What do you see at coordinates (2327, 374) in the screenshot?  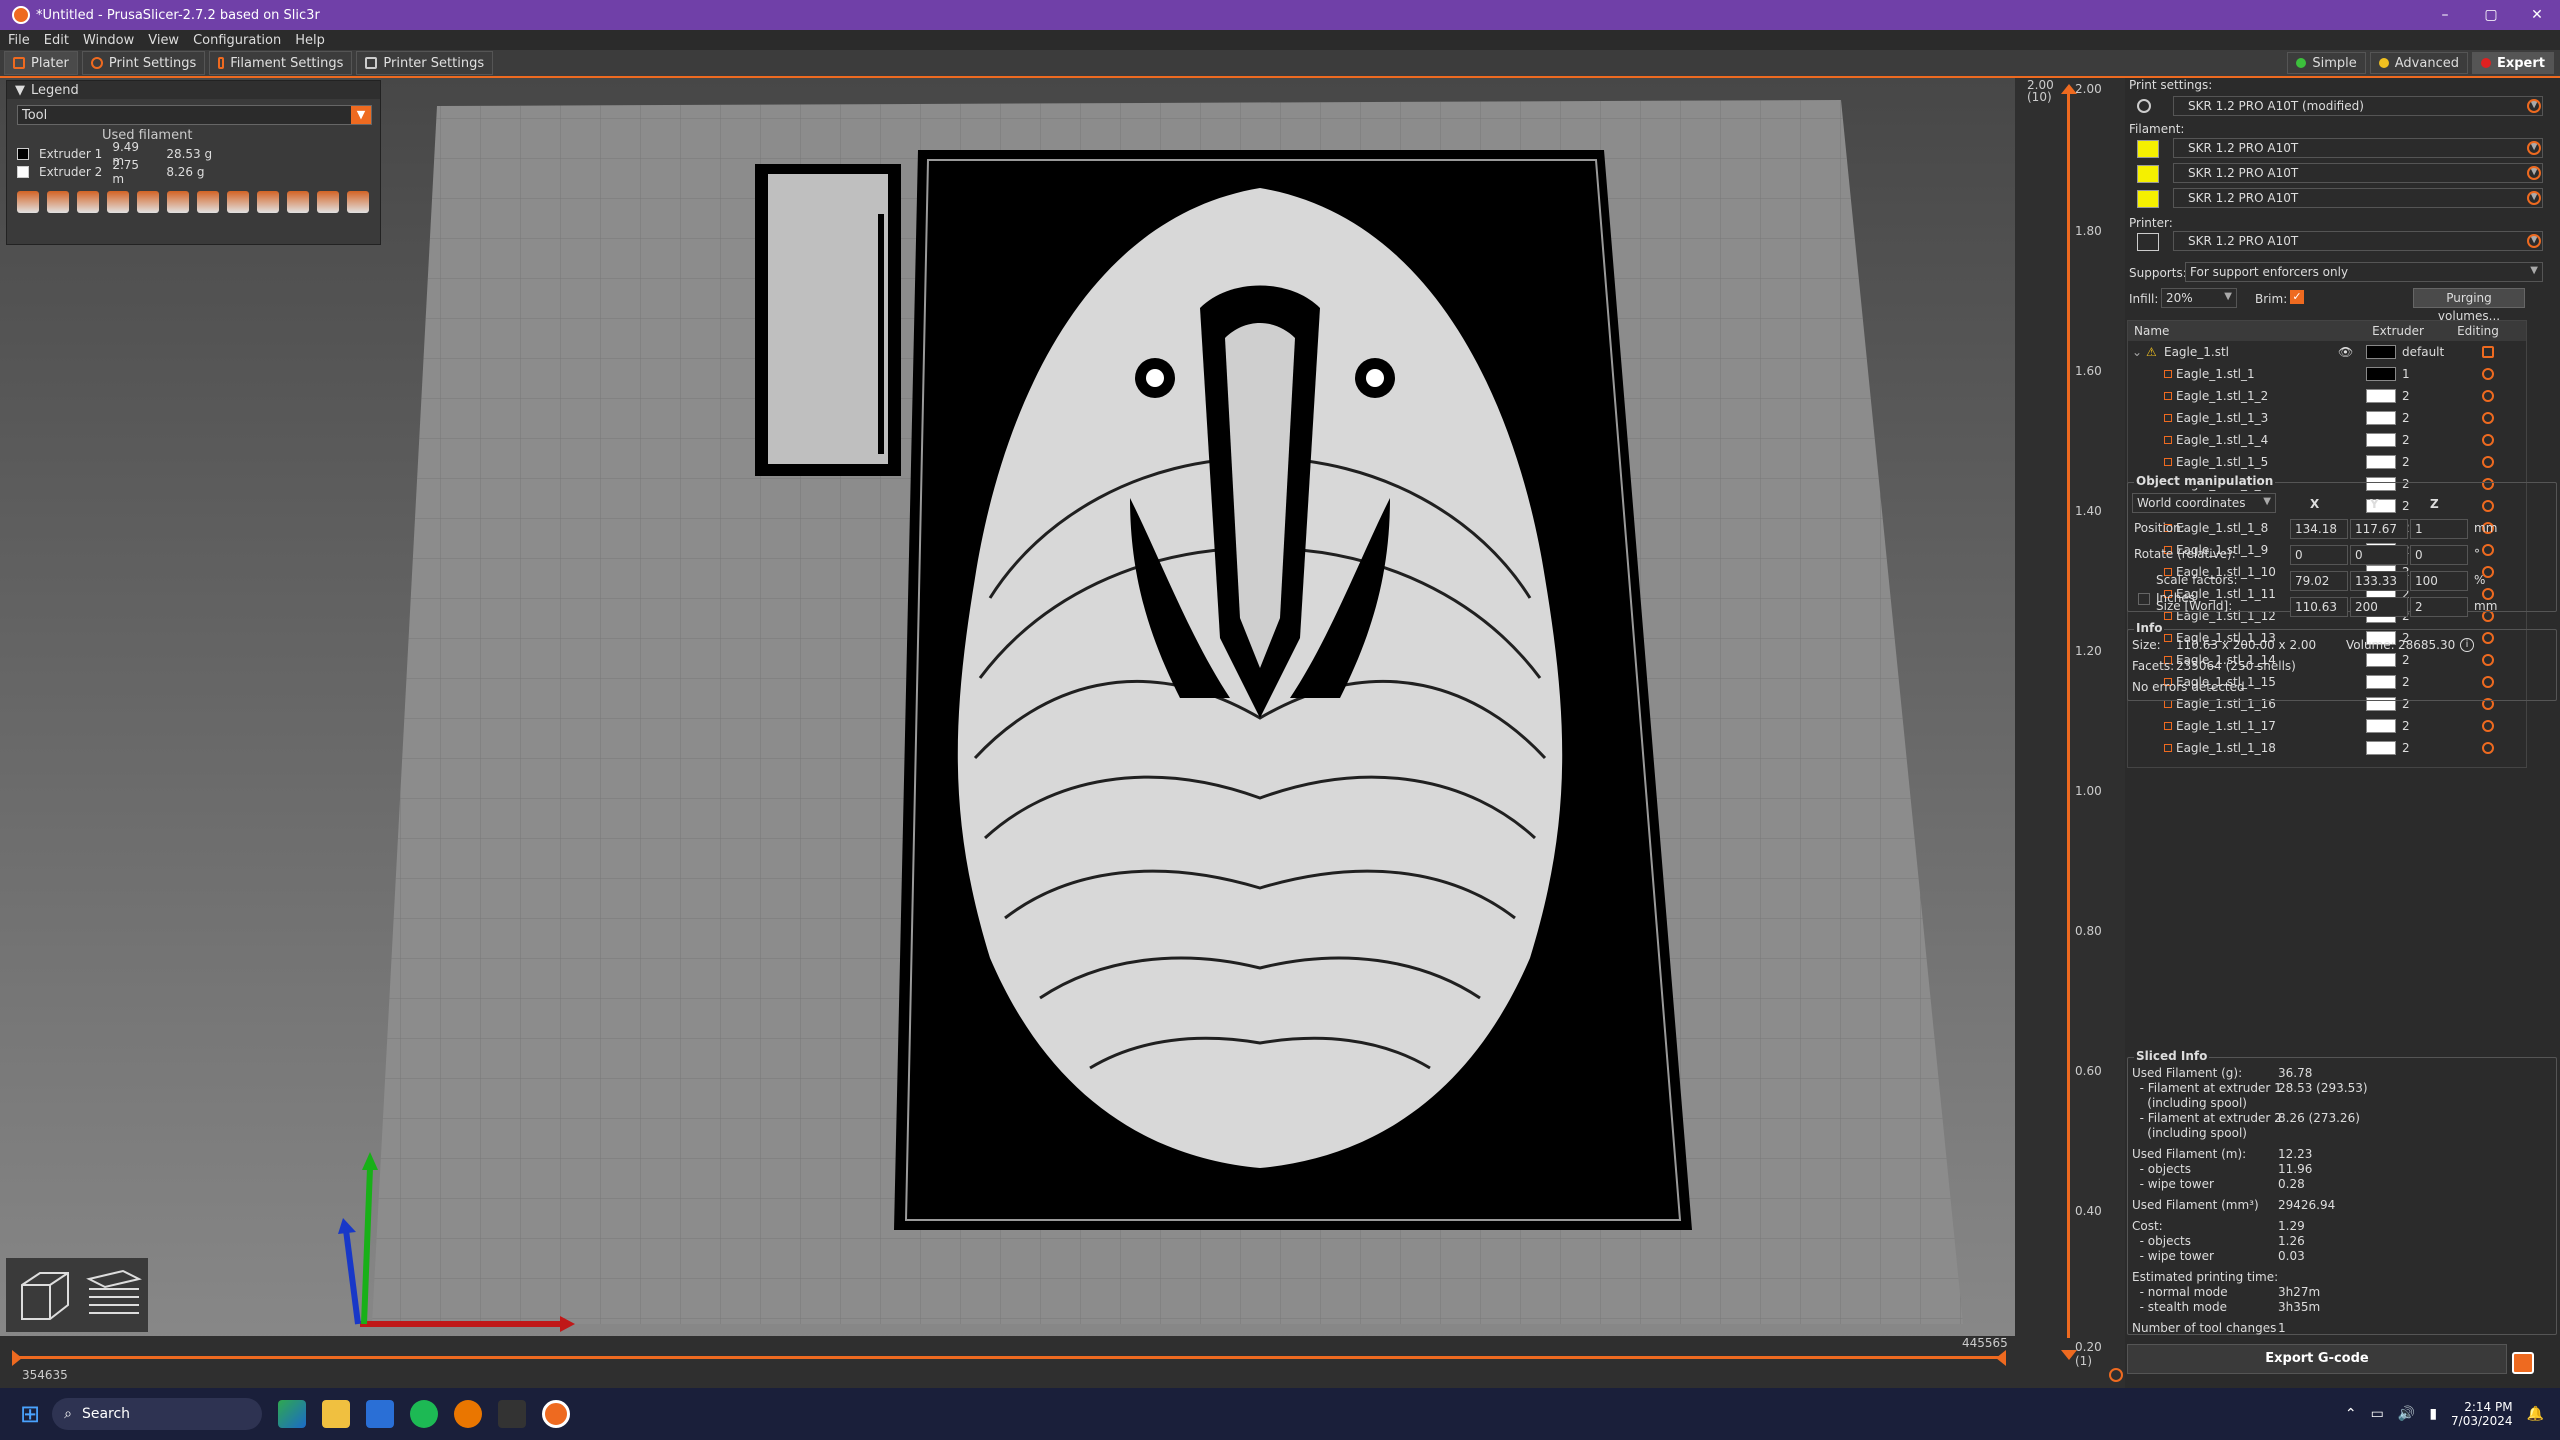 I see `object-part-row: Eagle_1.stl_1 1` at bounding box center [2327, 374].